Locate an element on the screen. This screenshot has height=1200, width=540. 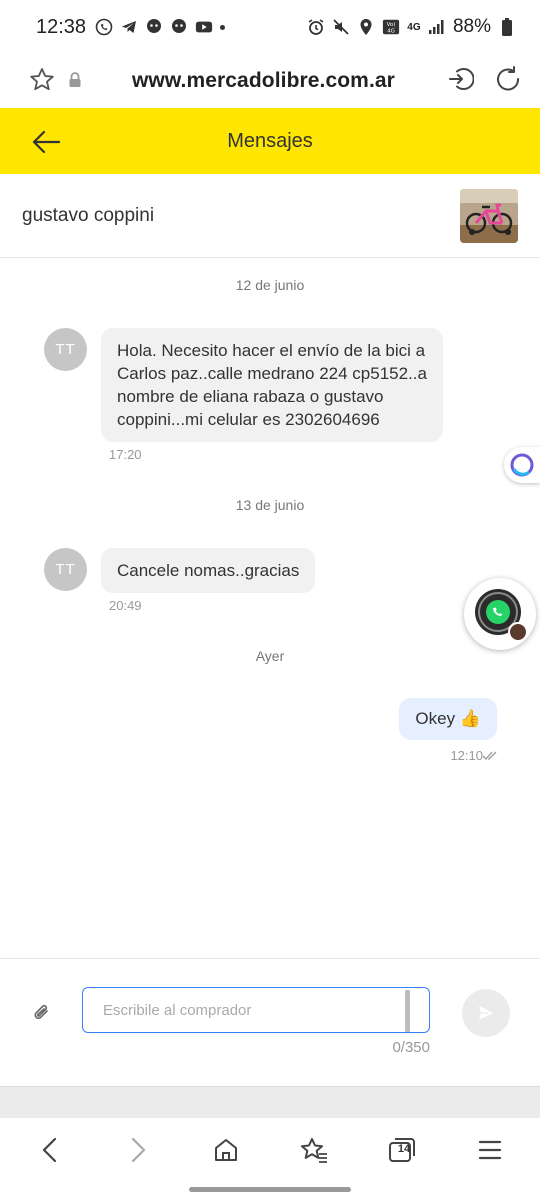
back-button is located at coordinates (46, 142).